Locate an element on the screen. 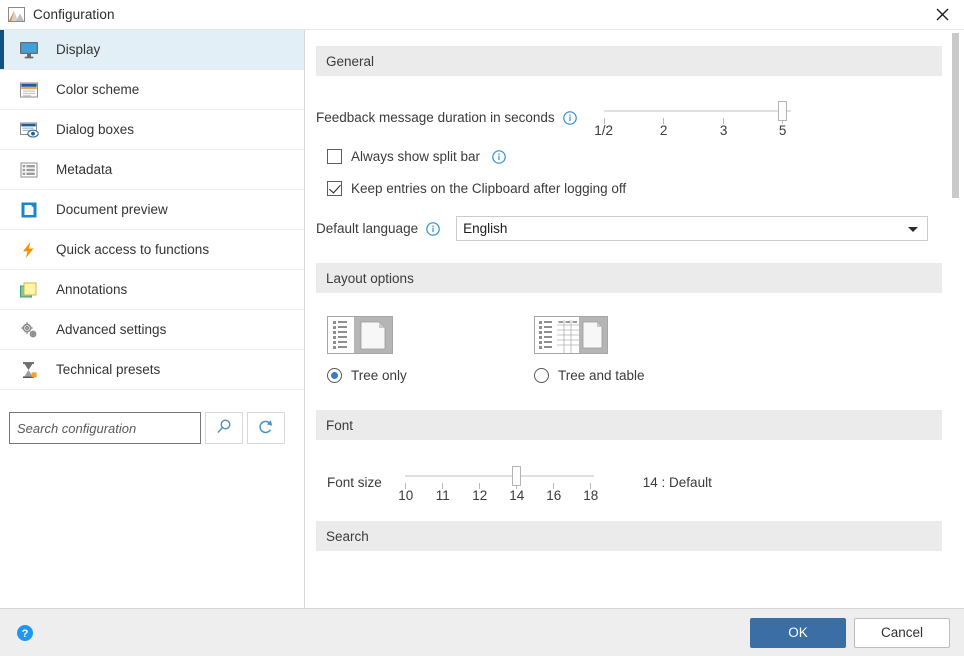  cancel-button: Cancel is located at coordinates (902, 632).